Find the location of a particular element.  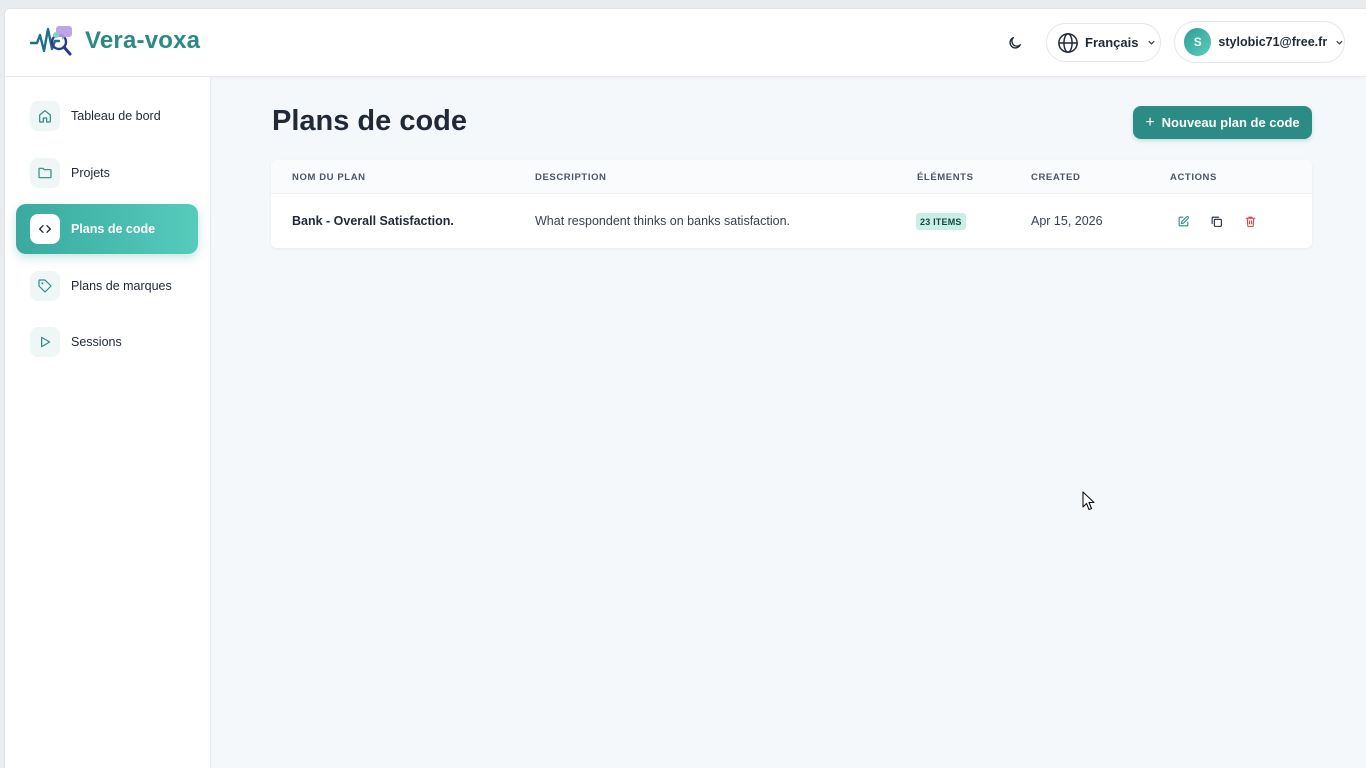

copy-icon is located at coordinates (1216, 221).